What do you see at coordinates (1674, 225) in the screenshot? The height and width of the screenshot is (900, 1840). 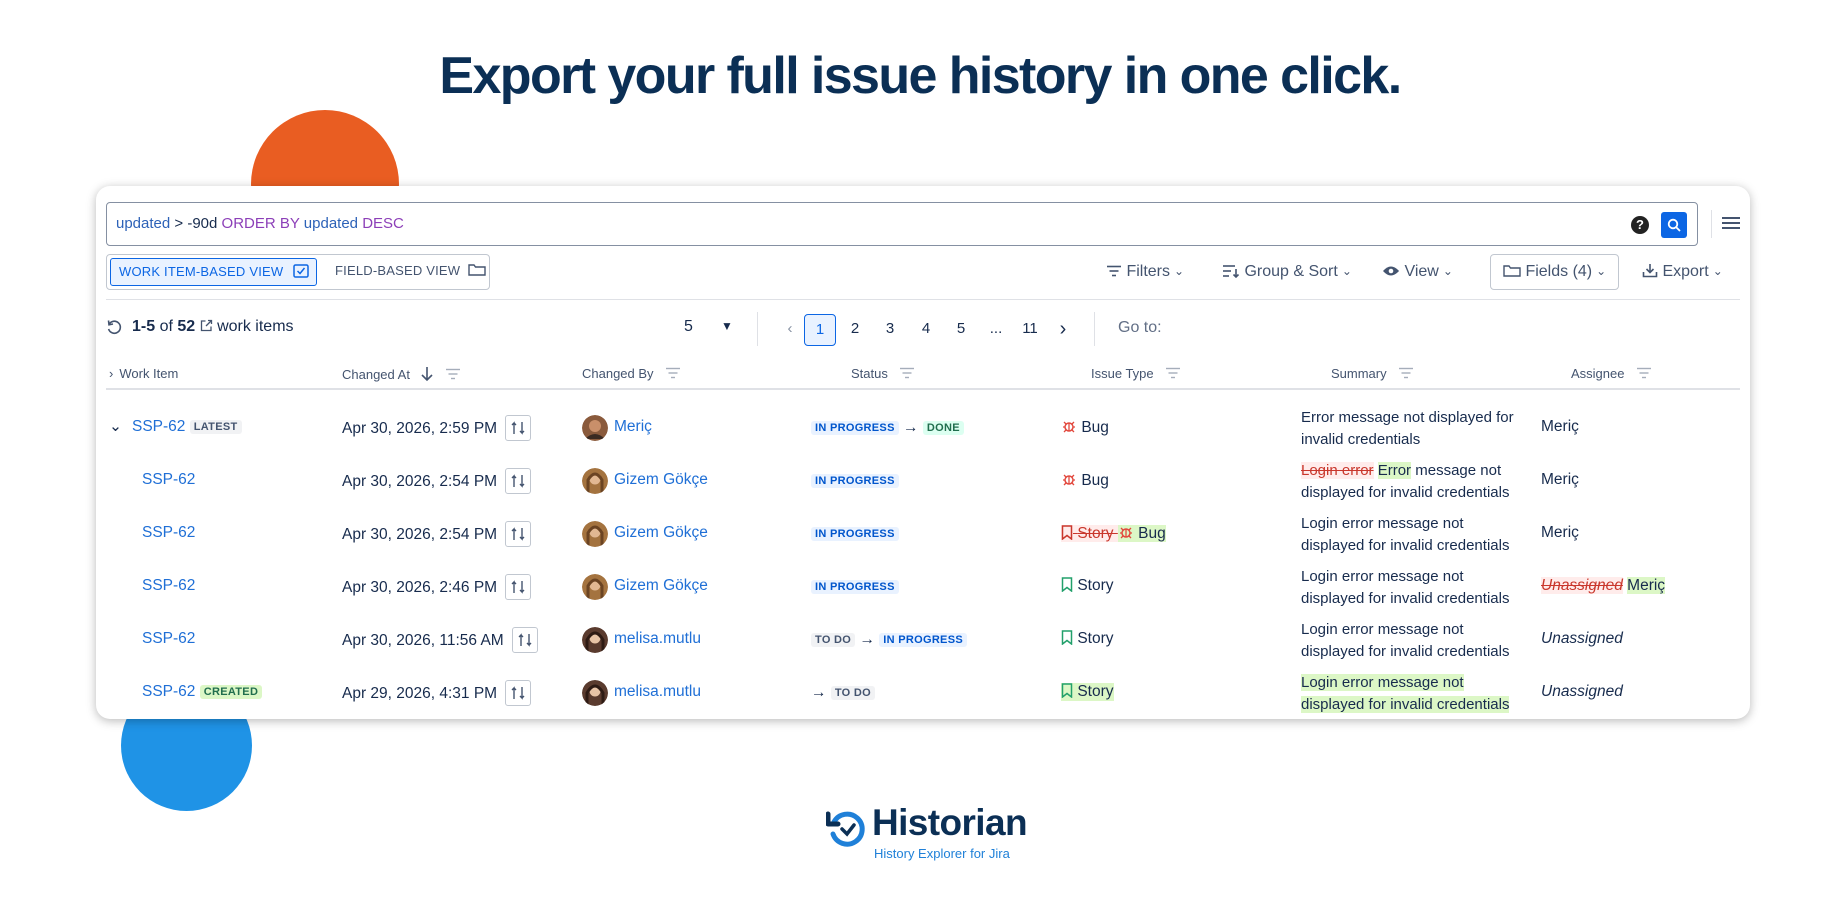 I see `search-button` at bounding box center [1674, 225].